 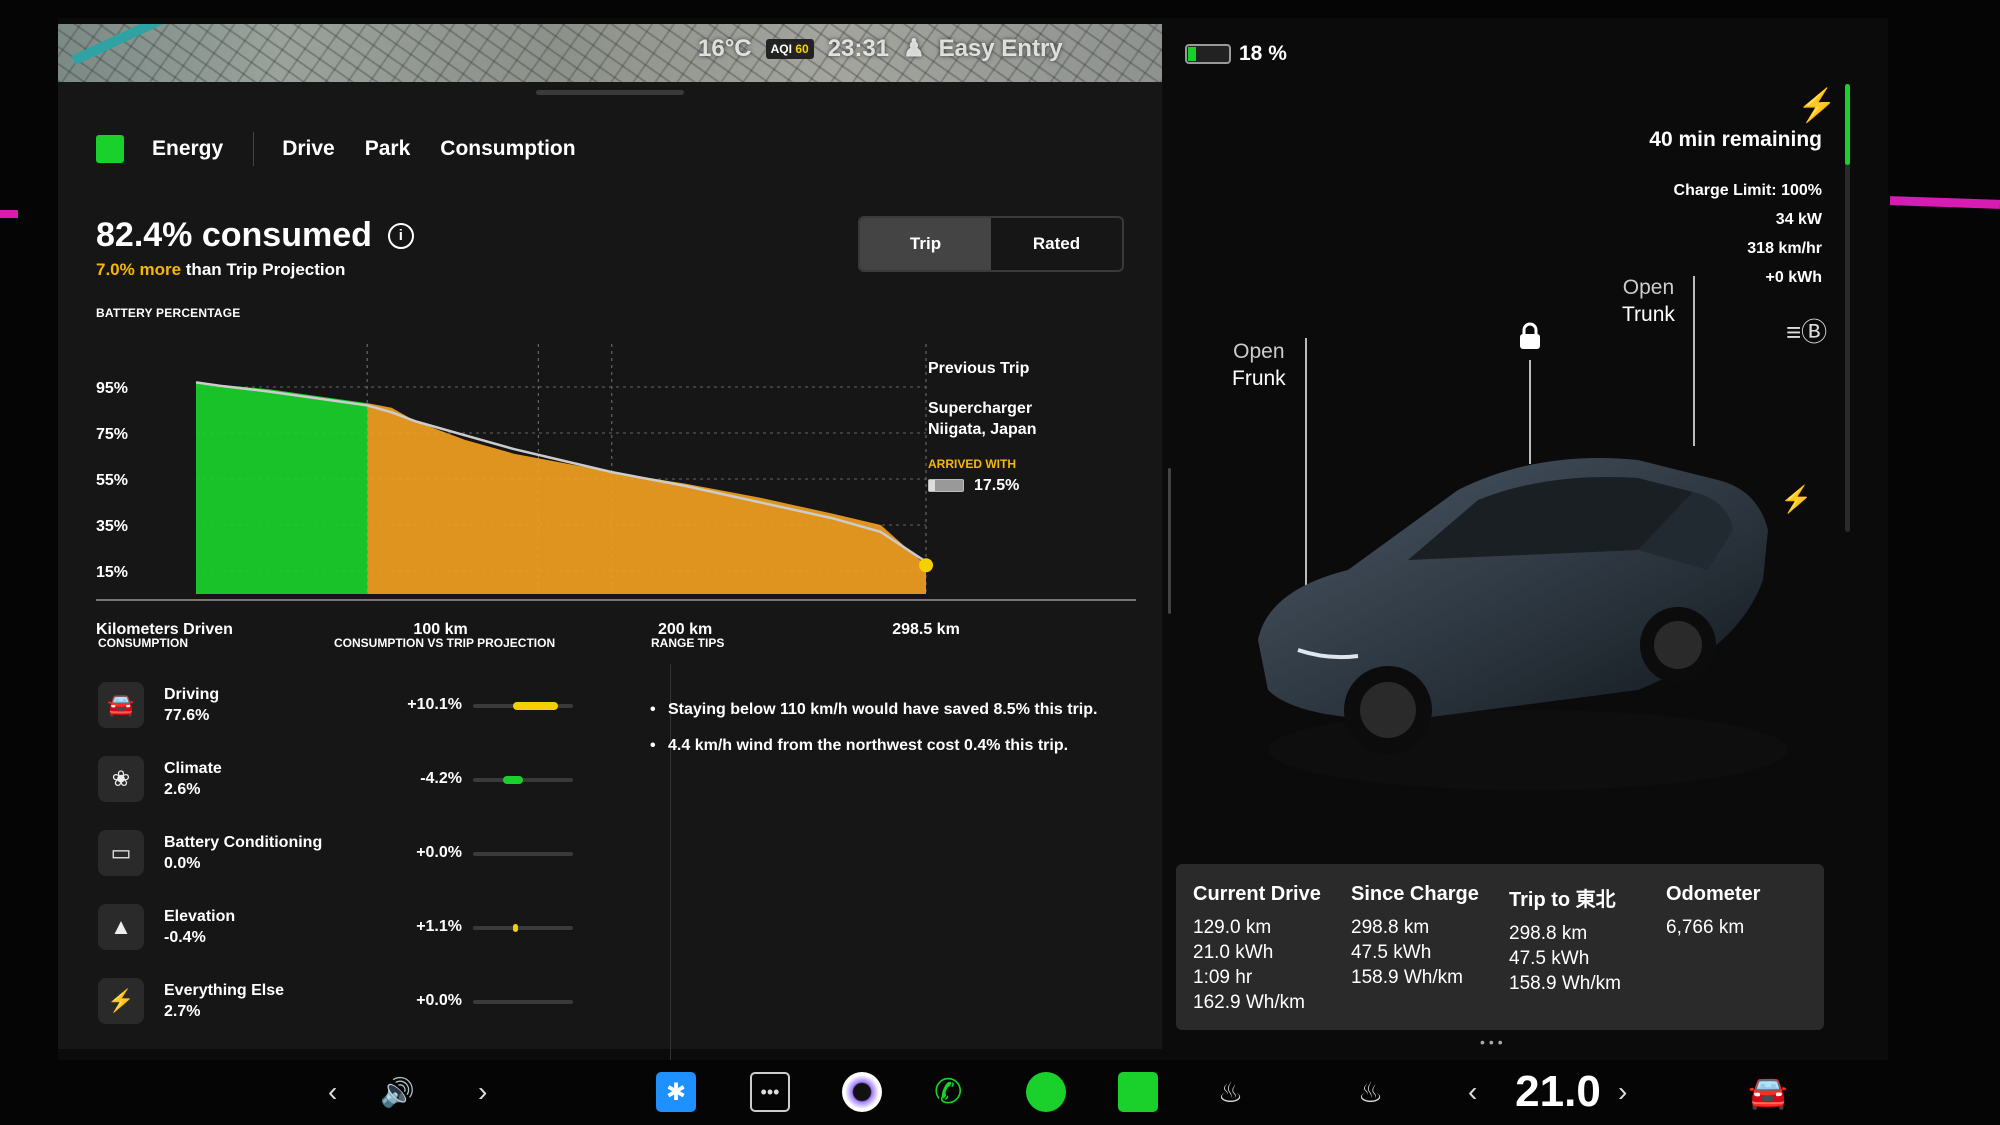 I want to click on lock-icon, so click(x=1530, y=336).